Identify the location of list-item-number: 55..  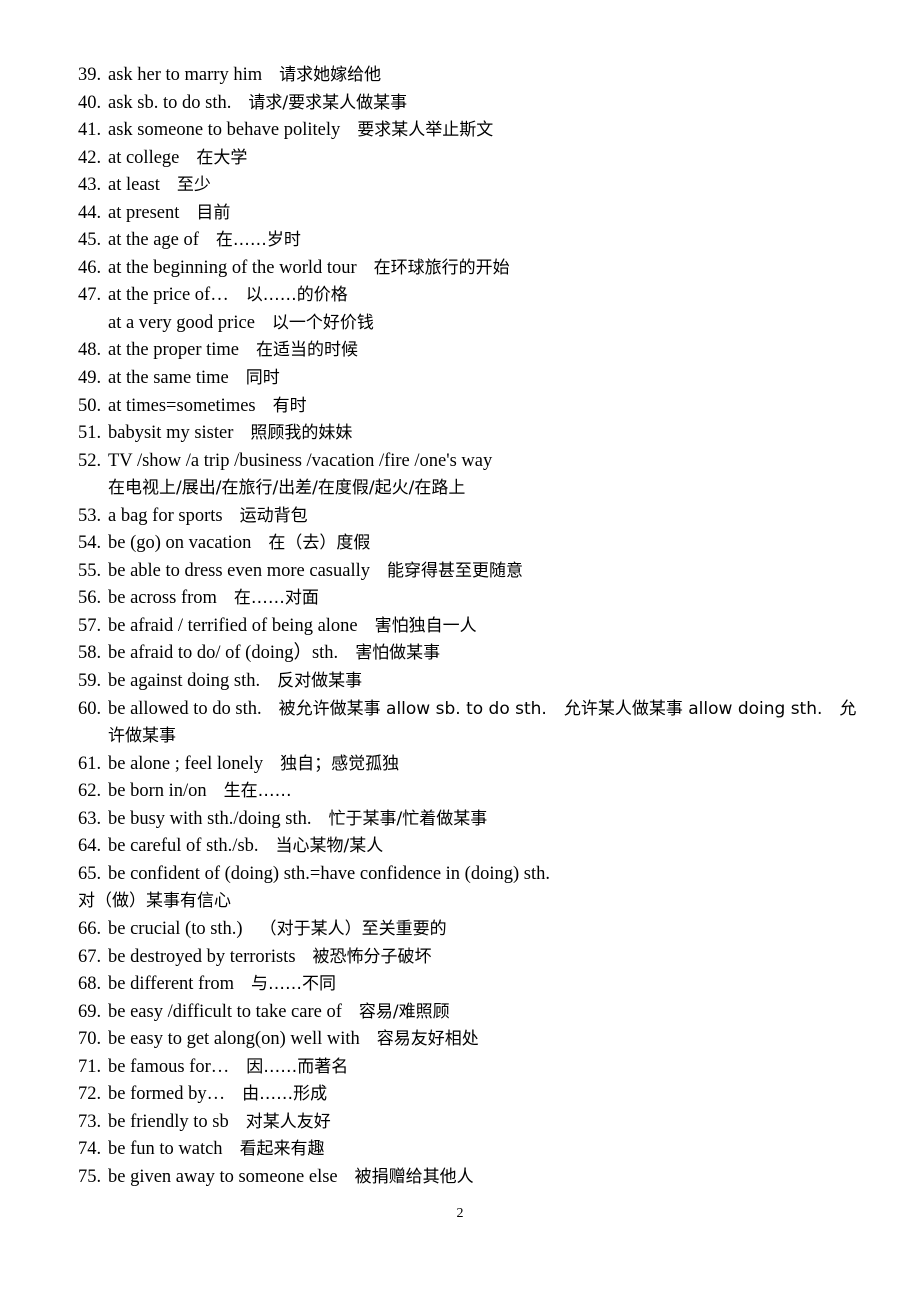
(90, 570).